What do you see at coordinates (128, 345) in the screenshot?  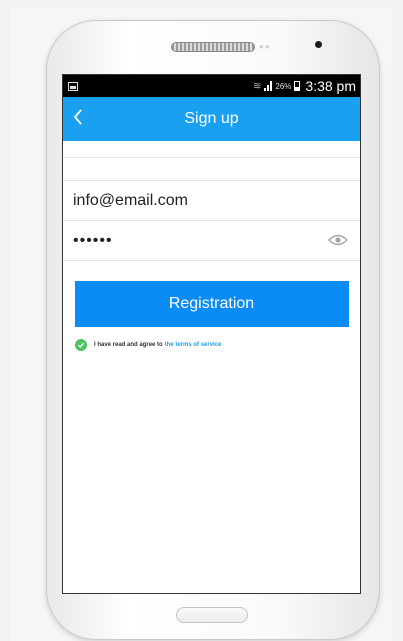 I see `agreement-text: I have read and agree to` at bounding box center [128, 345].